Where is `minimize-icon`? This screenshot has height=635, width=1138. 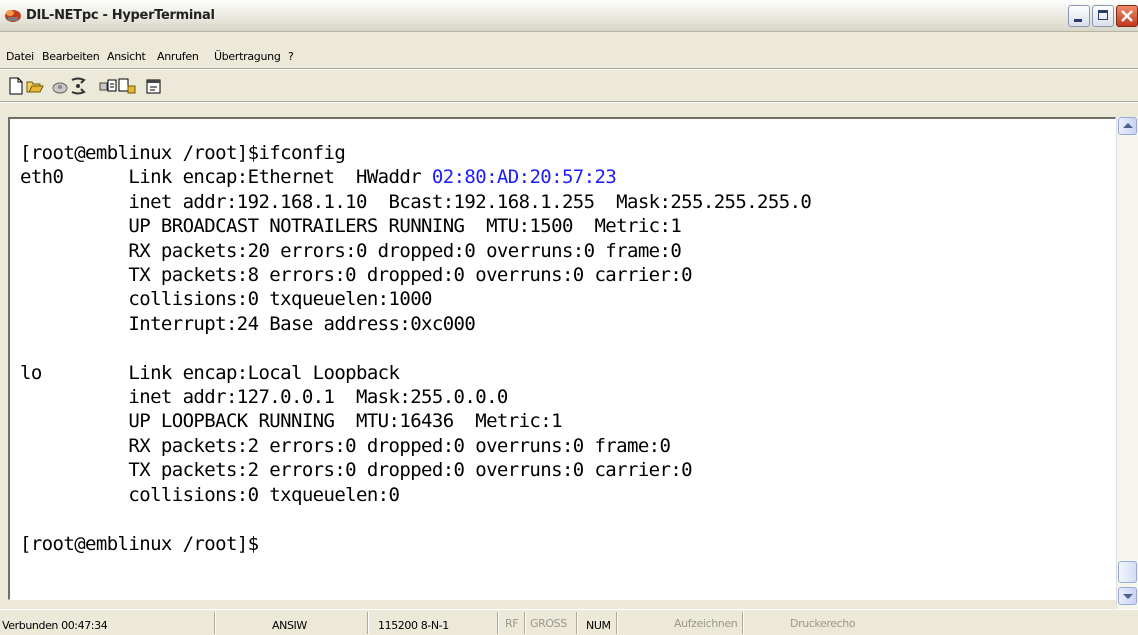 minimize-icon is located at coordinates (1078, 20).